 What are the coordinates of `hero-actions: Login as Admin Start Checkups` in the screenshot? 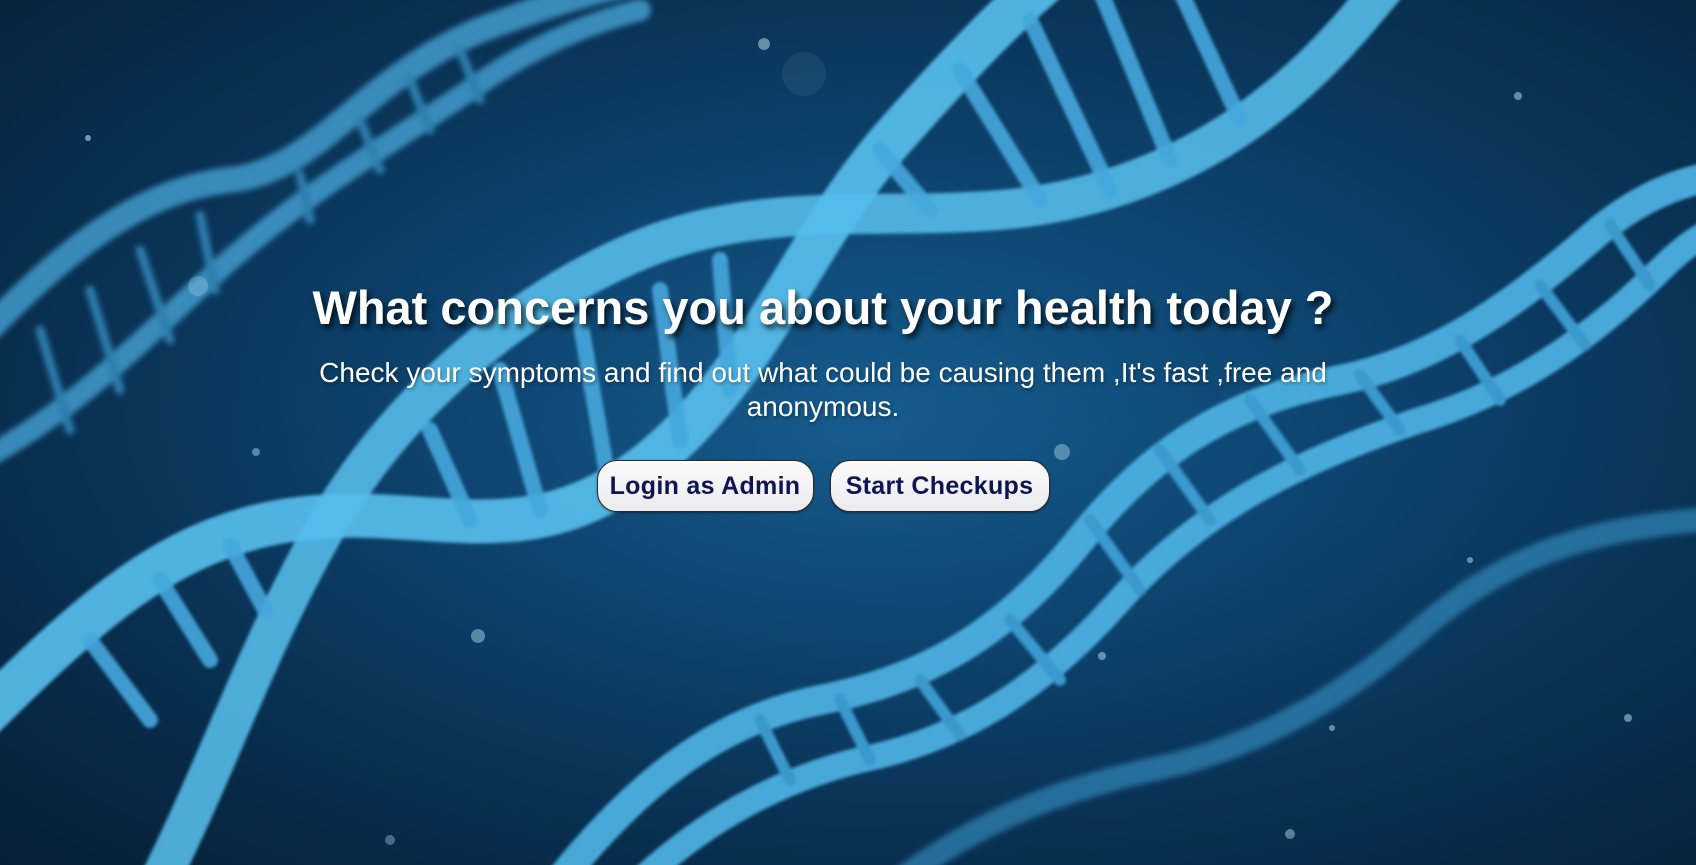 It's located at (823, 486).